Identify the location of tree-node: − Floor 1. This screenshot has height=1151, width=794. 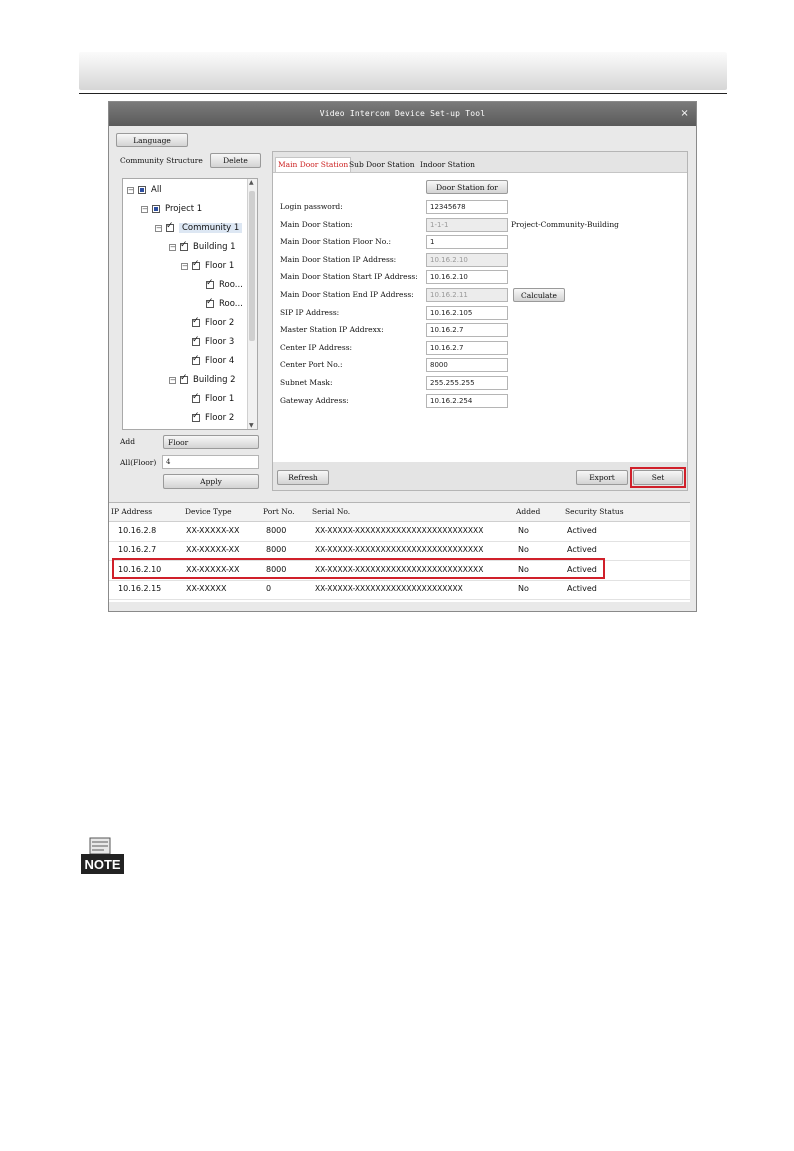
(207, 266).